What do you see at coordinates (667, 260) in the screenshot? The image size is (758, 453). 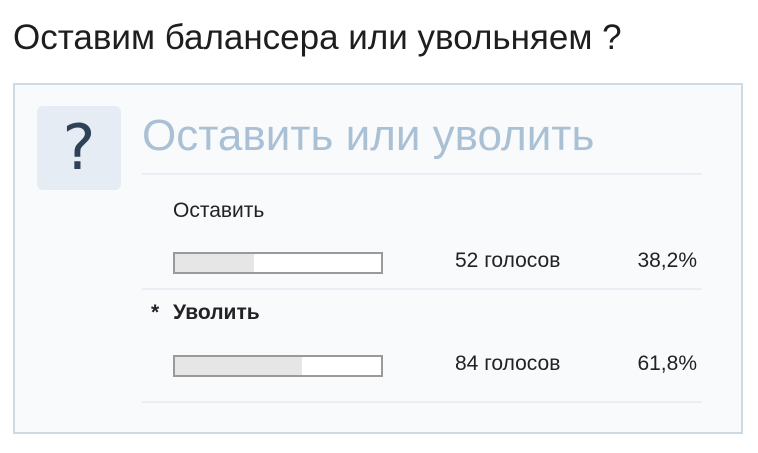 I see `poll-option-percent: 38,2%` at bounding box center [667, 260].